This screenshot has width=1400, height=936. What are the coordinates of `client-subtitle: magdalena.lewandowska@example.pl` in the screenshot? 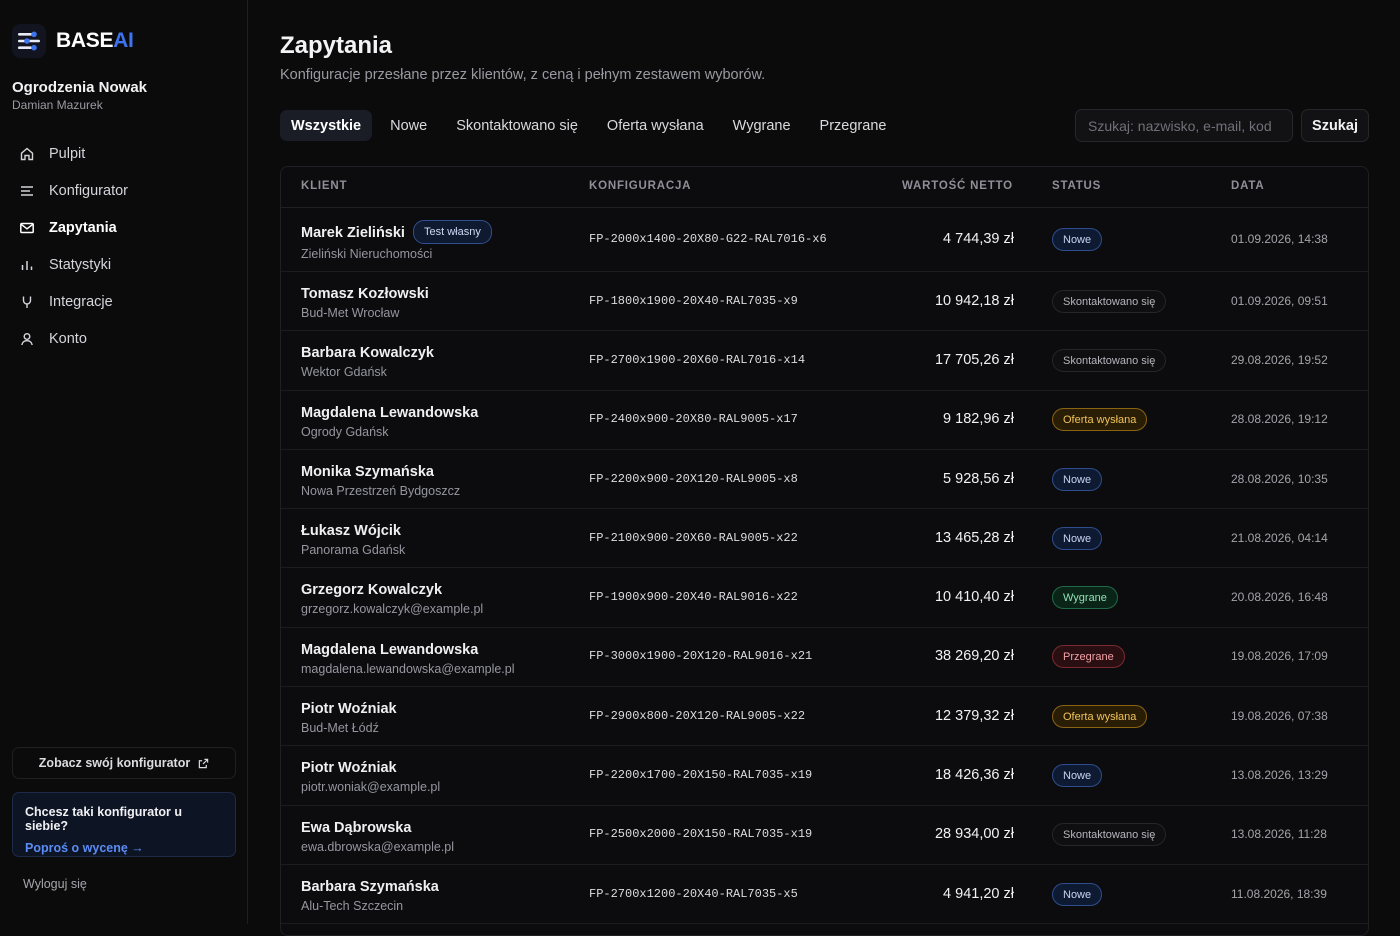 It's located at (408, 668).